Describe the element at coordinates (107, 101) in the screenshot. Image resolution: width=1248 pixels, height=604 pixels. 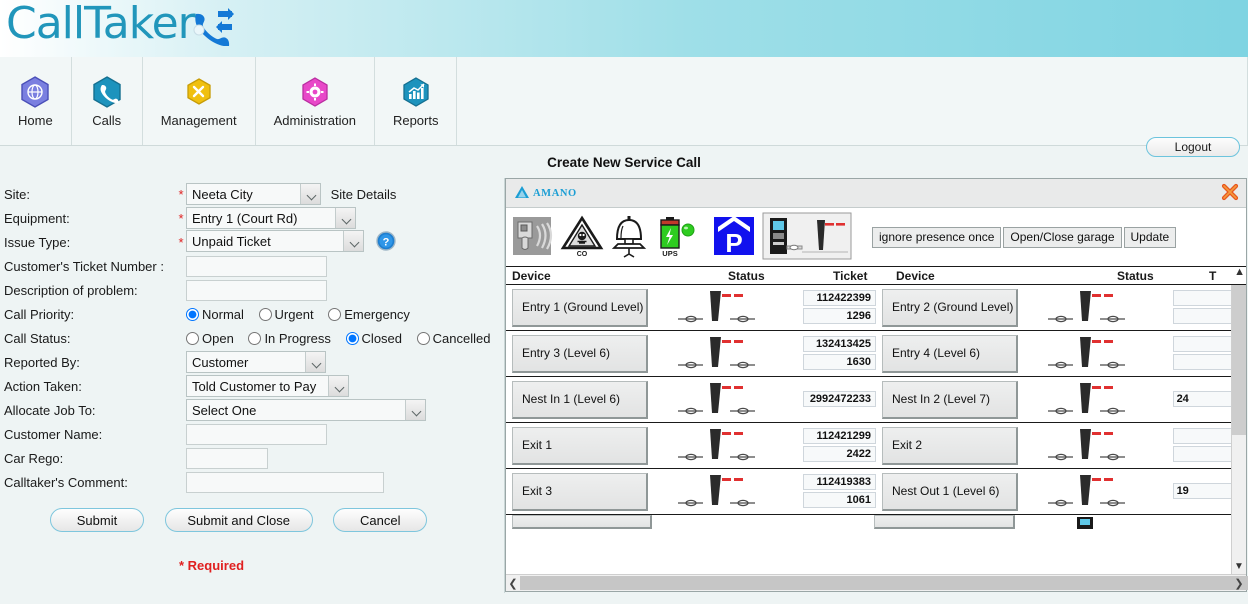
I see `nav-item-calls: Calls` at that location.